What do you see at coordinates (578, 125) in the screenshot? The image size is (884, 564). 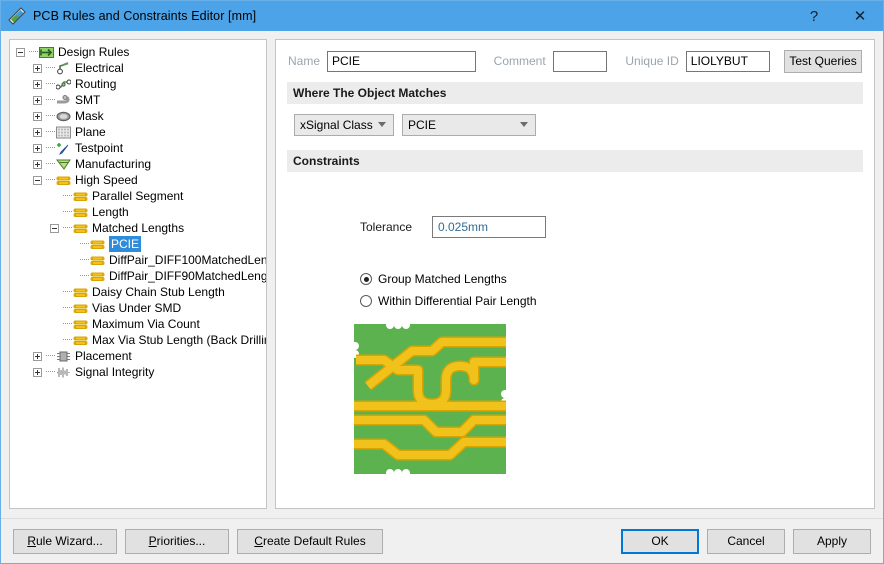 I see `match-scope-row: xSignal Class PCIE` at bounding box center [578, 125].